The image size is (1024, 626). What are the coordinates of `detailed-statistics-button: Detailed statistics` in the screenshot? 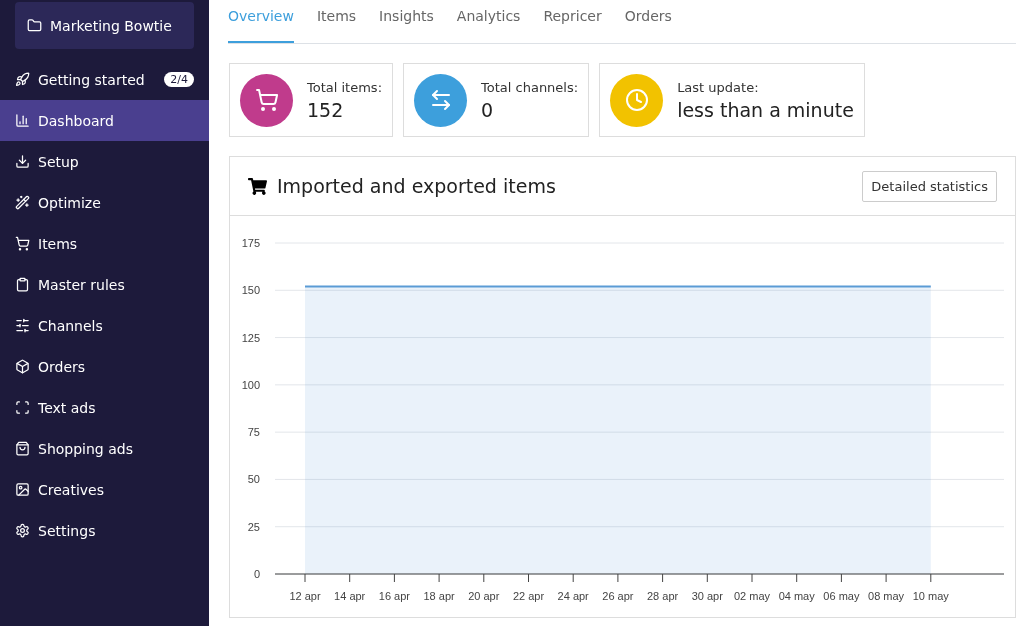 It's located at (929, 186).